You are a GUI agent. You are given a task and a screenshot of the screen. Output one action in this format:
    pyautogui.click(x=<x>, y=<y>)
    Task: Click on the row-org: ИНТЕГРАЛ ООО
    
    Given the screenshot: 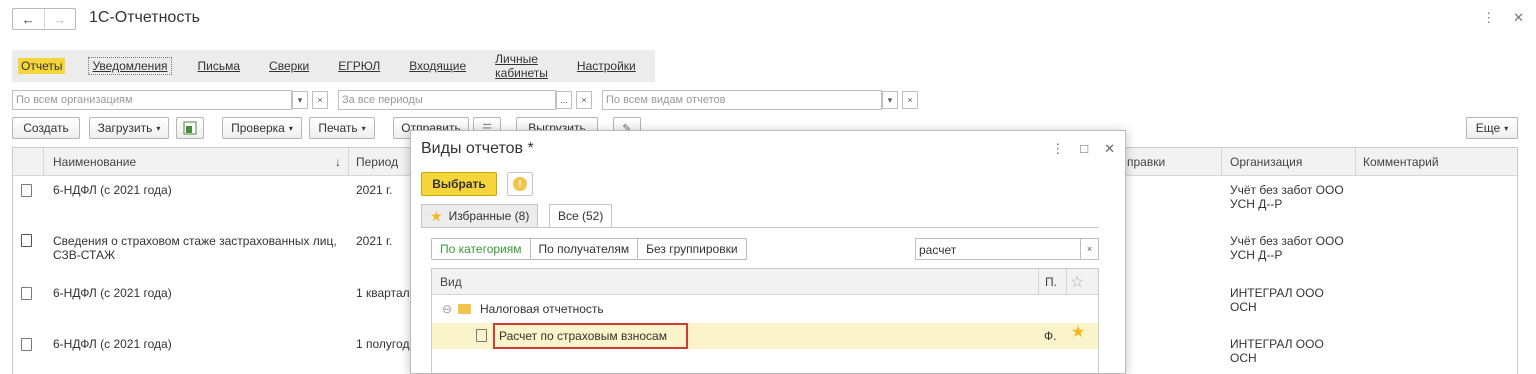 What is the action you would take?
    pyautogui.click(x=1277, y=293)
    